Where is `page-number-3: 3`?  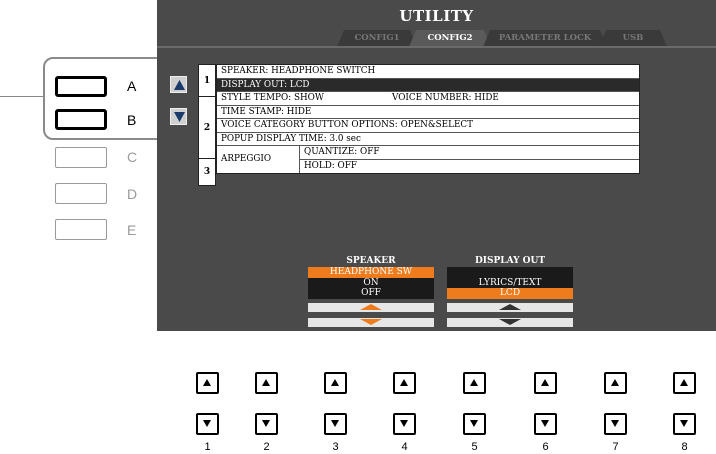
page-number-3: 3 is located at coordinates (207, 172).